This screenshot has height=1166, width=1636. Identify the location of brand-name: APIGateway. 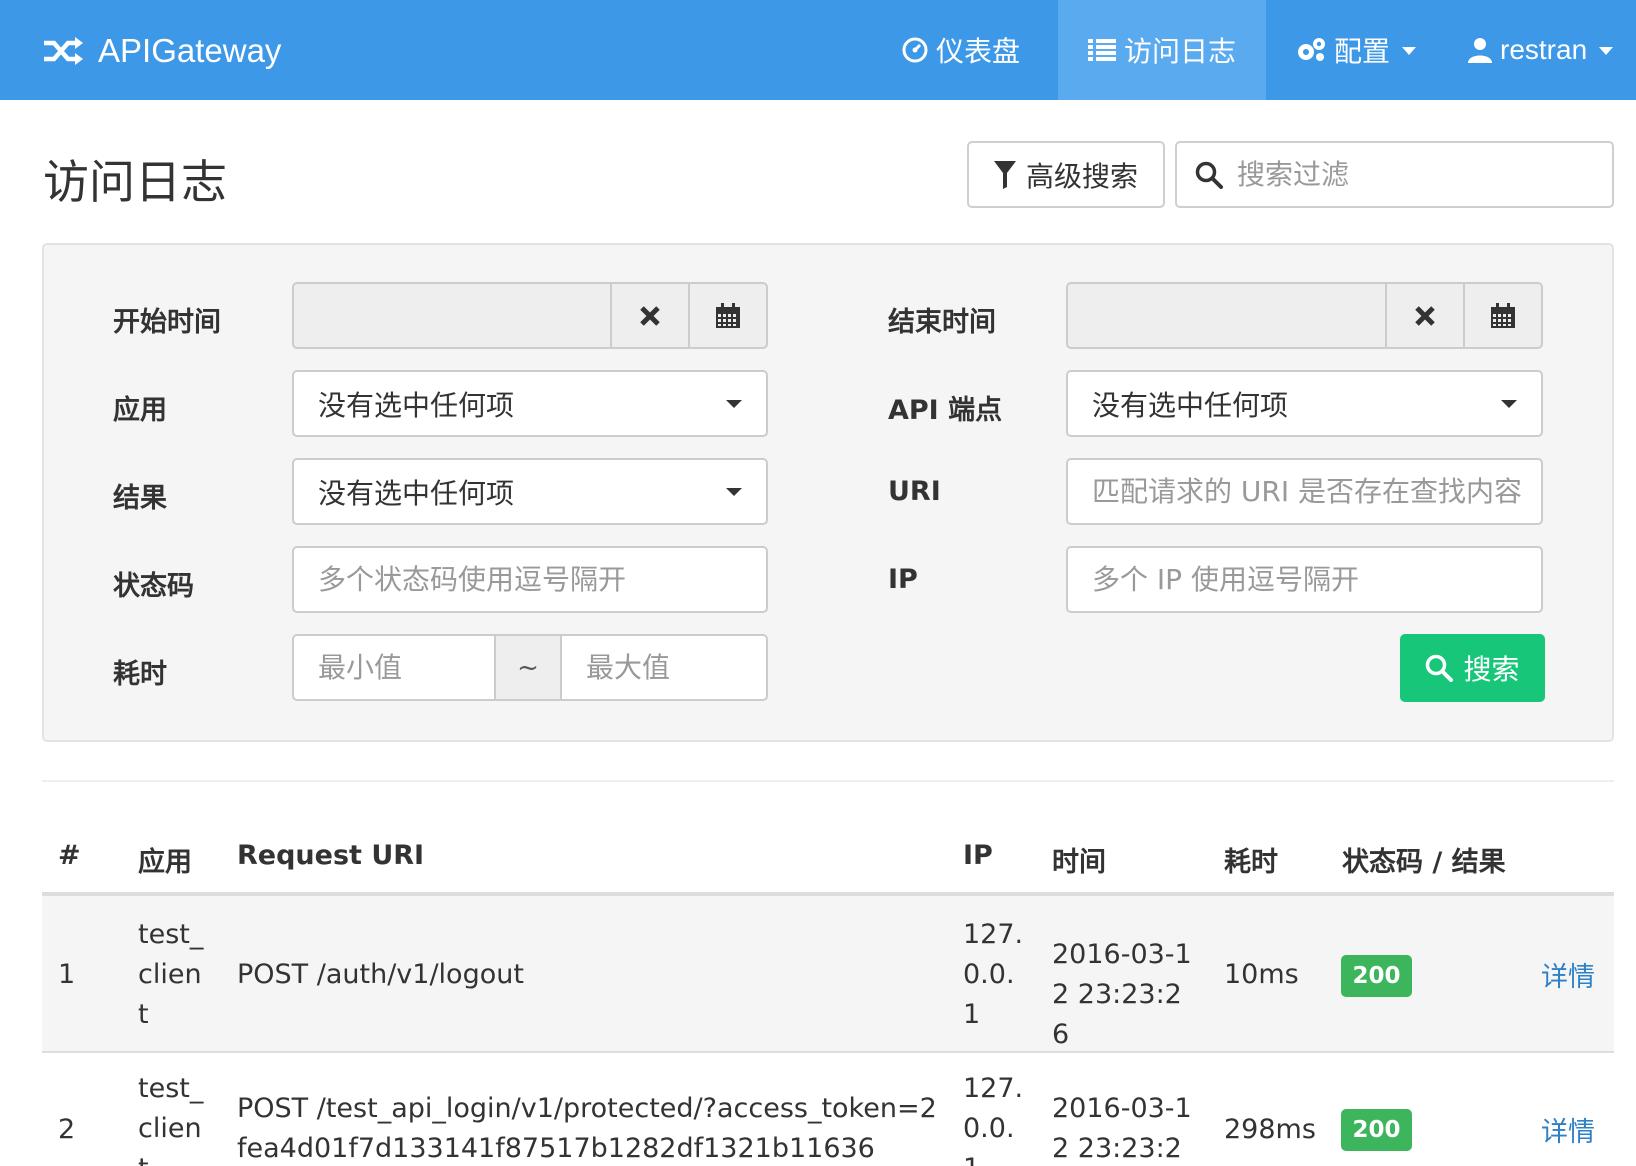
(190, 50).